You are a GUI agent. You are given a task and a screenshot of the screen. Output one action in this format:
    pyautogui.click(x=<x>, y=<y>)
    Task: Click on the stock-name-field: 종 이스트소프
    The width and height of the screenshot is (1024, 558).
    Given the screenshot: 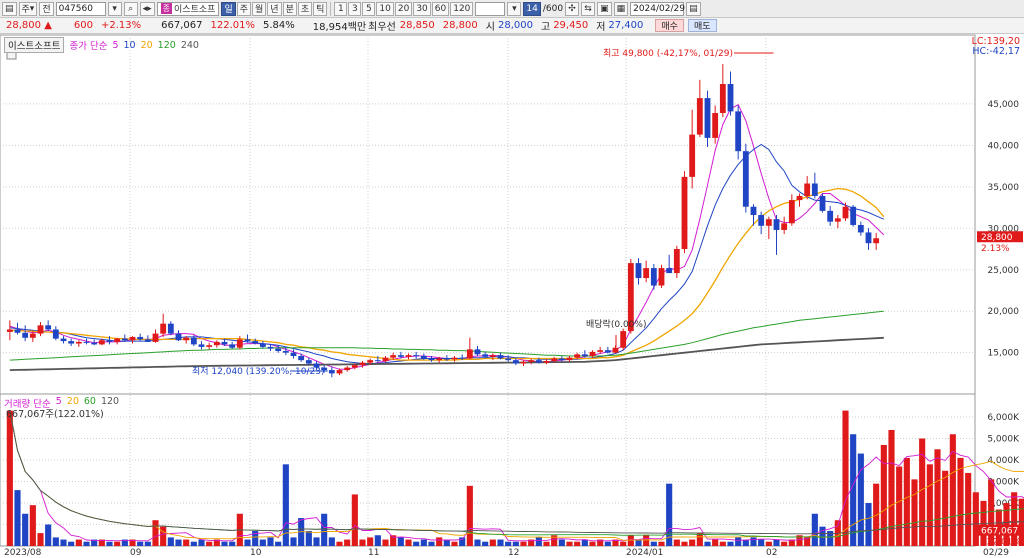 What is the action you would take?
    pyautogui.click(x=188, y=8)
    